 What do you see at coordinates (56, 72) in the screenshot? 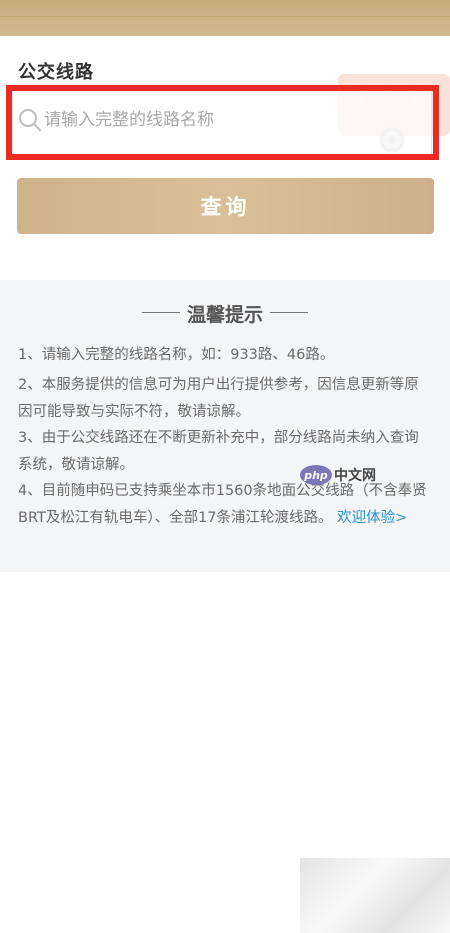
I see `section-title: 公交线路` at bounding box center [56, 72].